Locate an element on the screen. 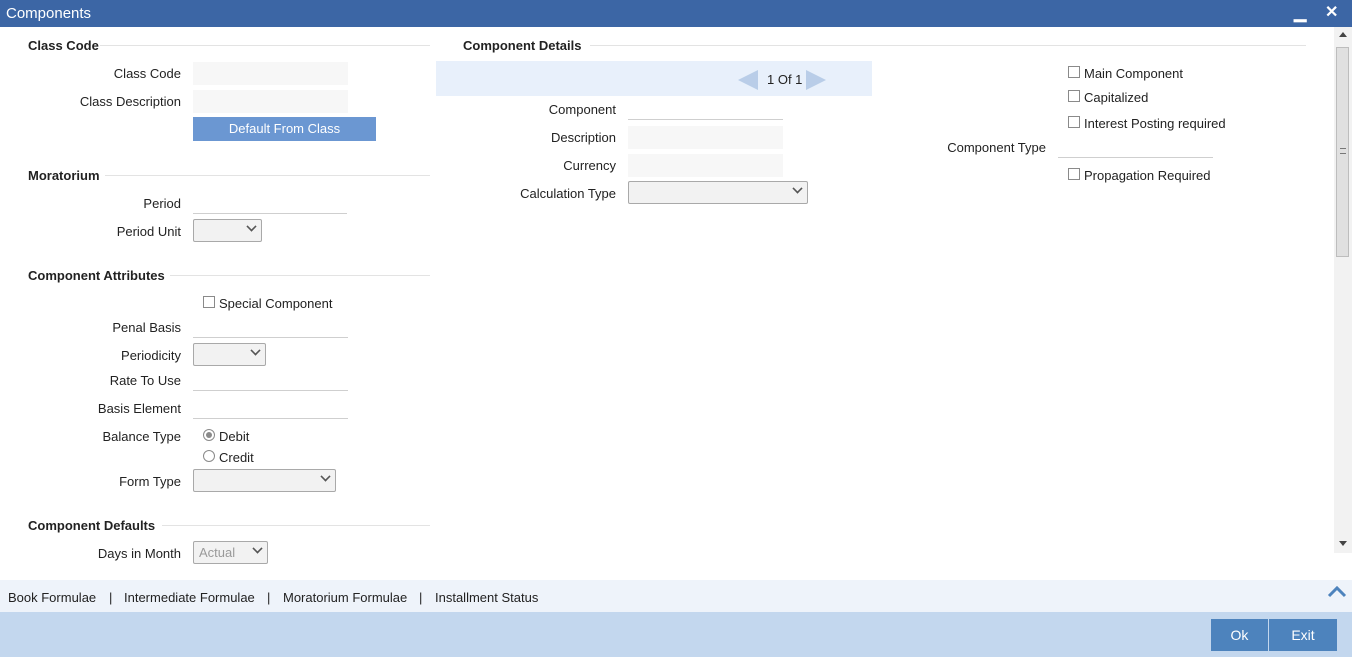 Image resolution: width=1352 pixels, height=657 pixels. days-in-month-select: Actual is located at coordinates (230, 552).